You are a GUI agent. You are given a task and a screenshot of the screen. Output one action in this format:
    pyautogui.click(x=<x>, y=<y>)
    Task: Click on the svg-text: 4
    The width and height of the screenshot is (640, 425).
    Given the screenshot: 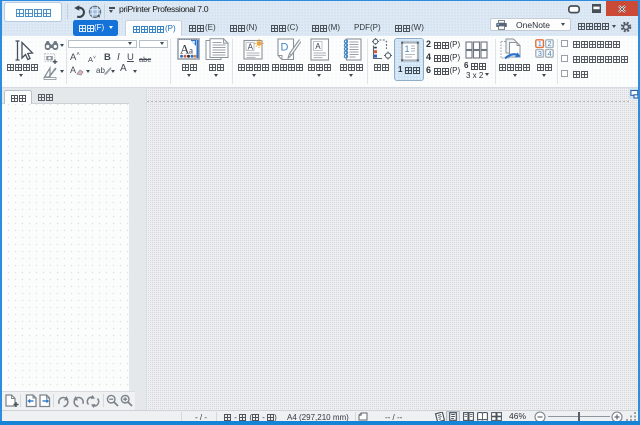 What is the action you would take?
    pyautogui.click(x=550, y=53)
    